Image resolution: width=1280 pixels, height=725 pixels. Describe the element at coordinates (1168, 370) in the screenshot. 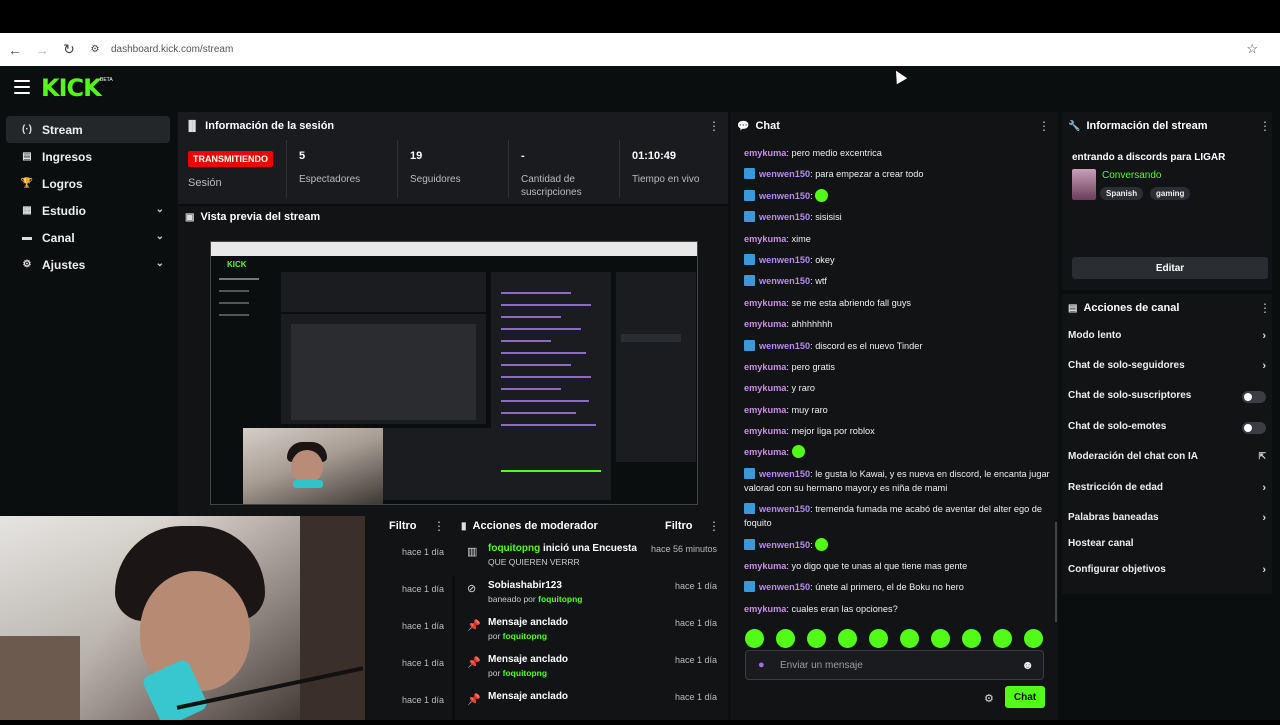

I see `channel-action-row: Chat de solo-seguidores ›` at that location.